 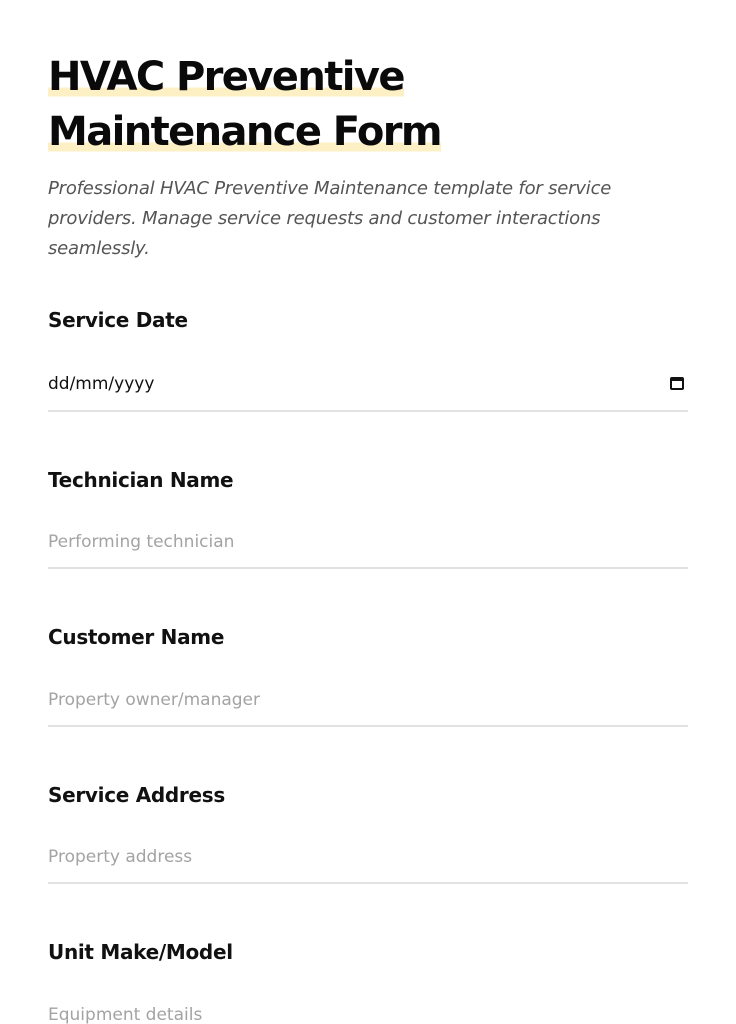 What do you see at coordinates (140, 952) in the screenshot?
I see `unit-make-model-label: Unit Make/Model` at bounding box center [140, 952].